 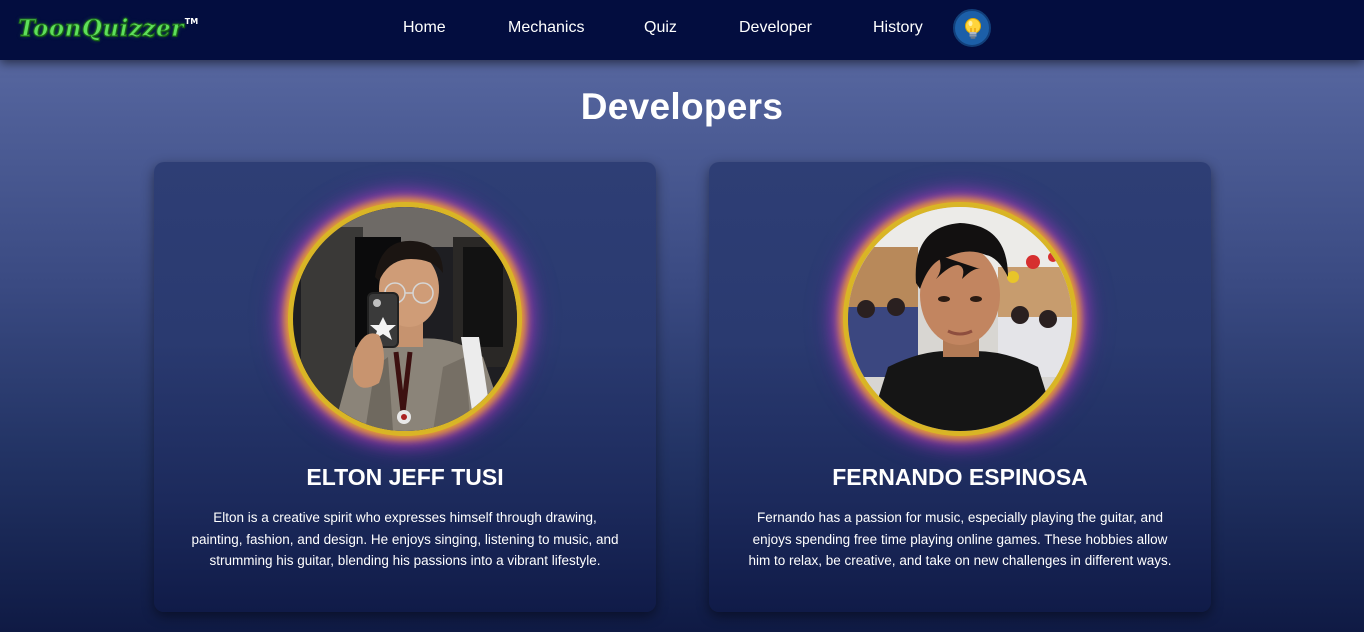 What do you see at coordinates (682, 106) in the screenshot?
I see `page-title: Developers` at bounding box center [682, 106].